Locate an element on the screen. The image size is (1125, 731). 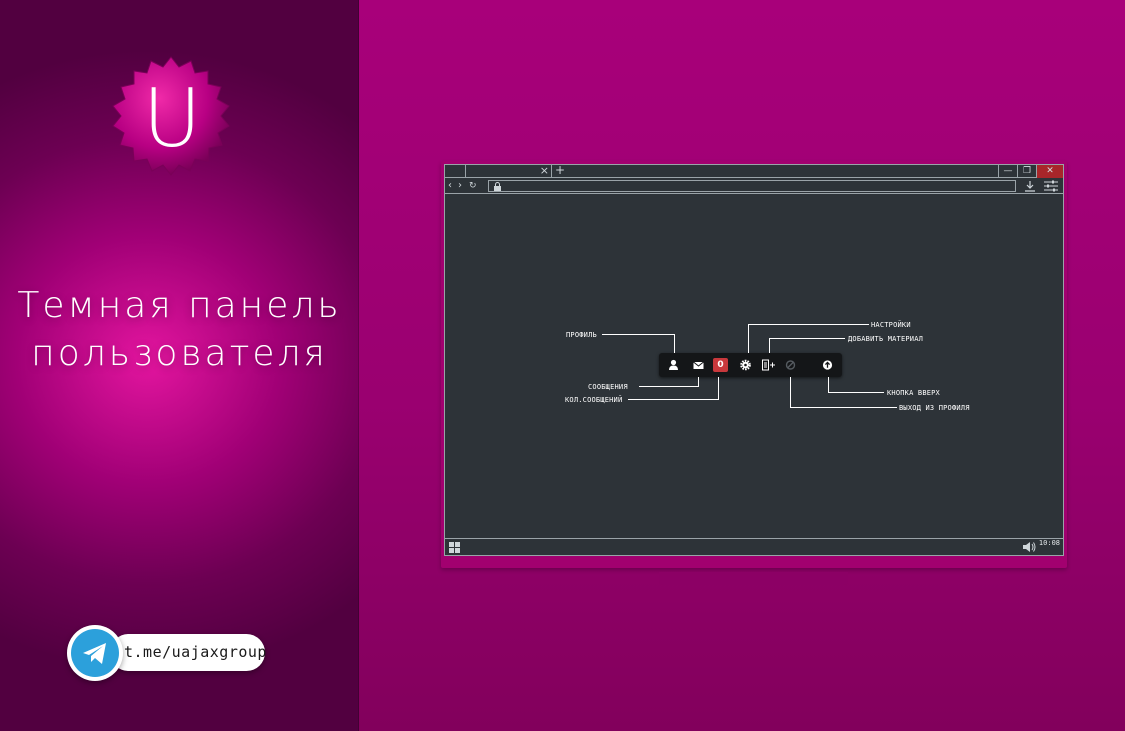
up-leader is located at coordinates (856, 392).